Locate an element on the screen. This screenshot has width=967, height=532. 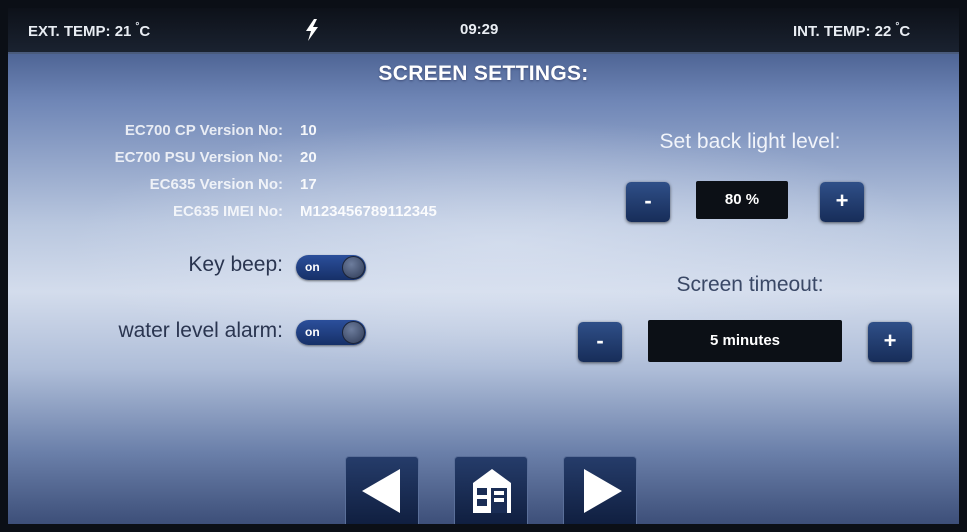
ext-temp-value: 21 is located at coordinates (123, 31).